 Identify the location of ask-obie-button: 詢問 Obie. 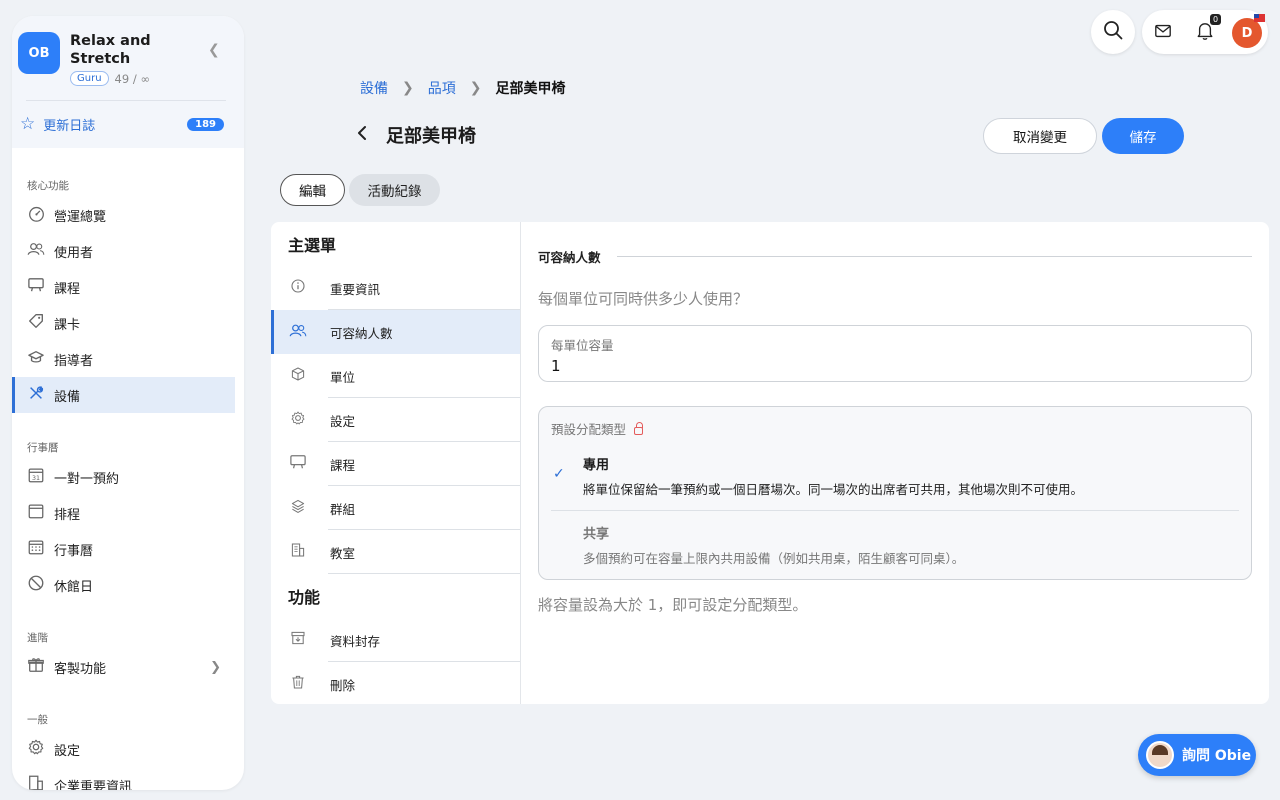
(1197, 755).